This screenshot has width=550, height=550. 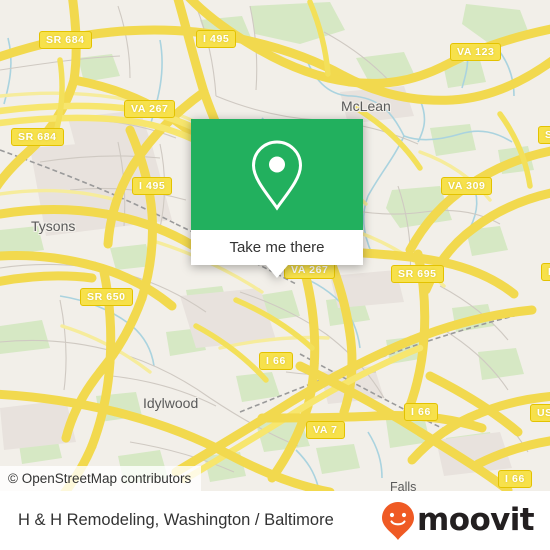 What do you see at coordinates (106, 297) in the screenshot?
I see `shield-sr-650: SR 650` at bounding box center [106, 297].